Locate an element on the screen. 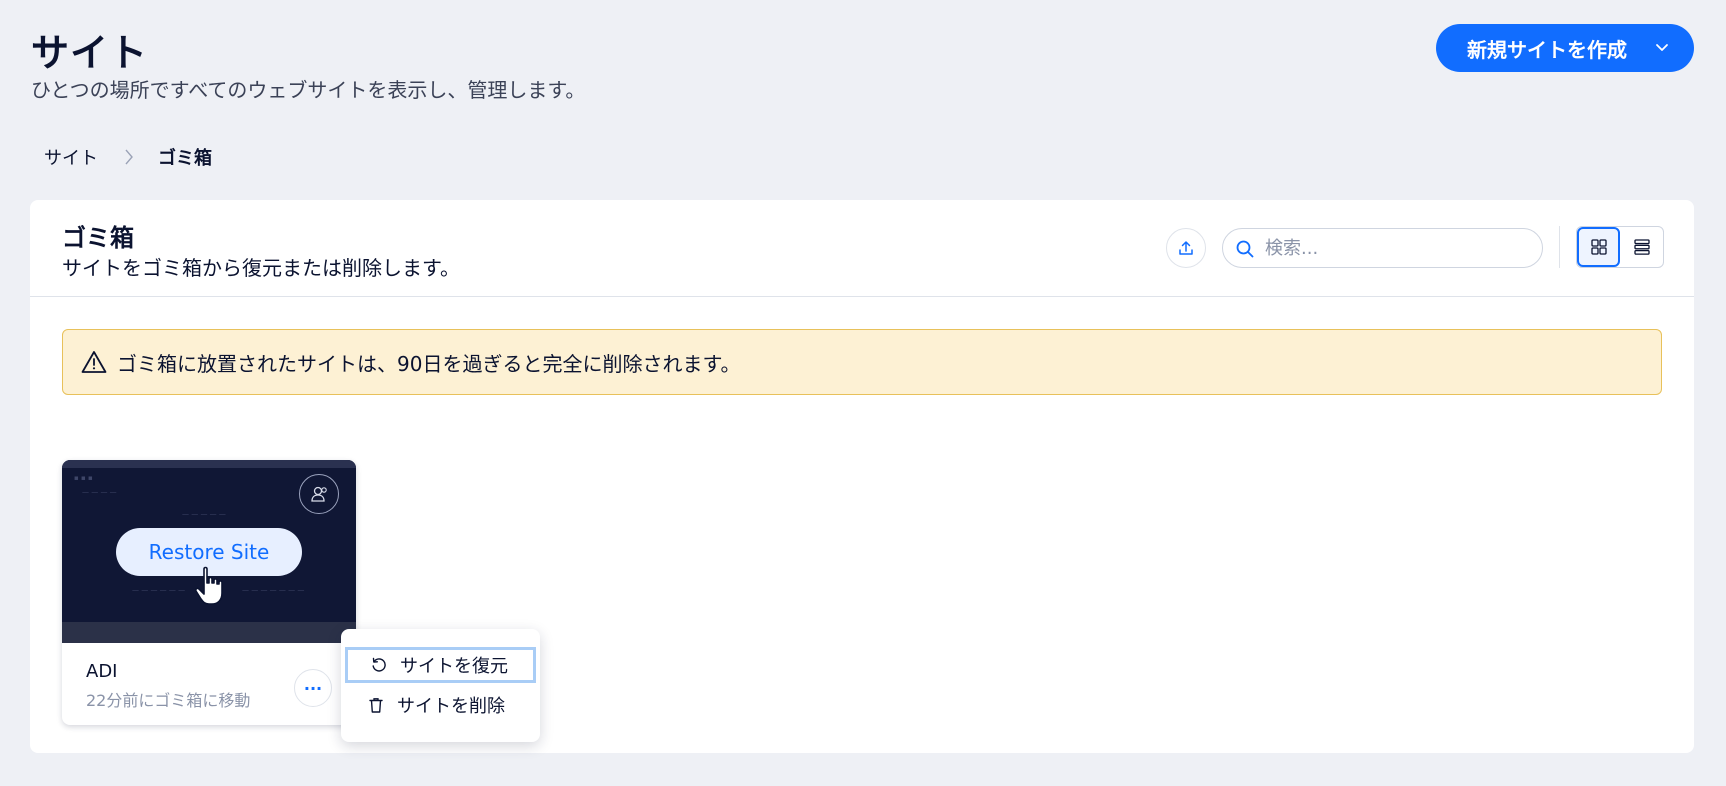 This screenshot has height=786, width=1726. grid-view-button is located at coordinates (1599, 247).